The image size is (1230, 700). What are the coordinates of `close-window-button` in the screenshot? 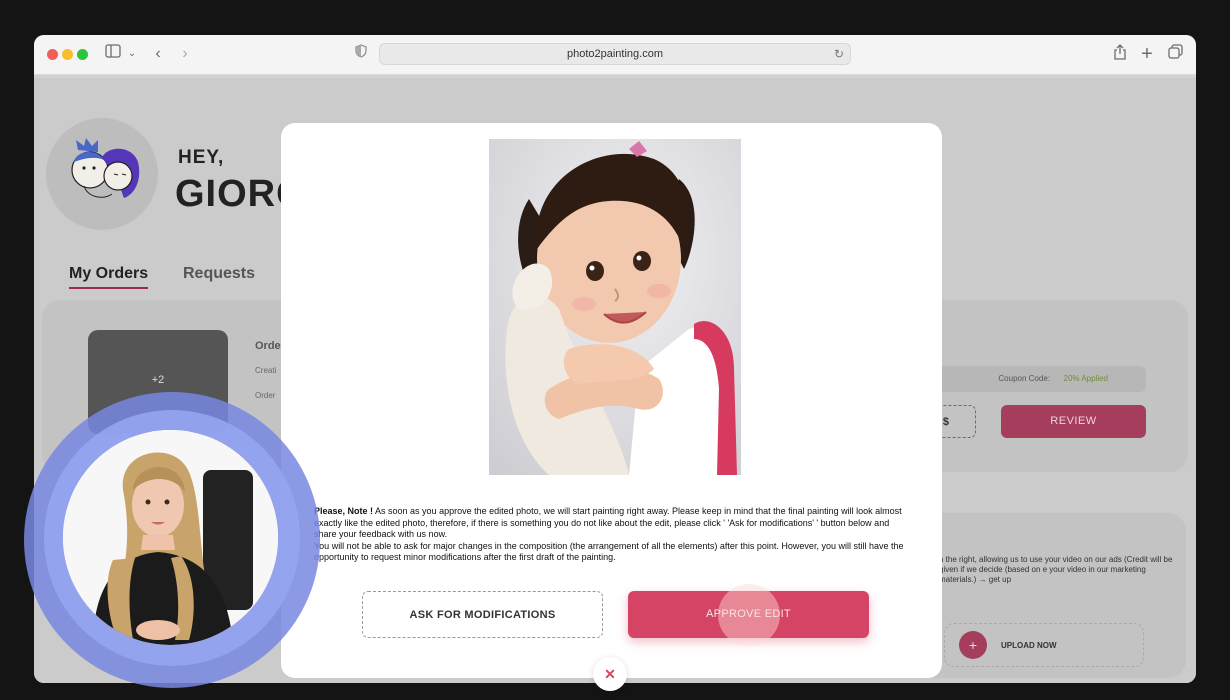 It's located at (52, 54).